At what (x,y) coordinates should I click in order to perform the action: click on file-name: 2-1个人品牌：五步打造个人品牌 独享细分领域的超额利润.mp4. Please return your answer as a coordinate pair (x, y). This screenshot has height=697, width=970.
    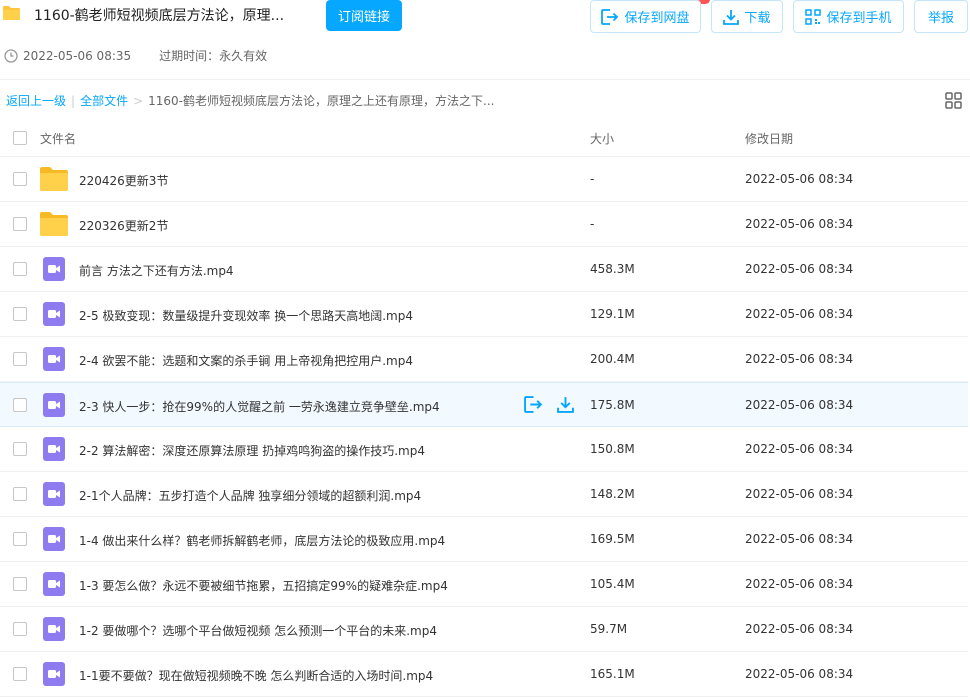
    Looking at the image, I should click on (250, 495).